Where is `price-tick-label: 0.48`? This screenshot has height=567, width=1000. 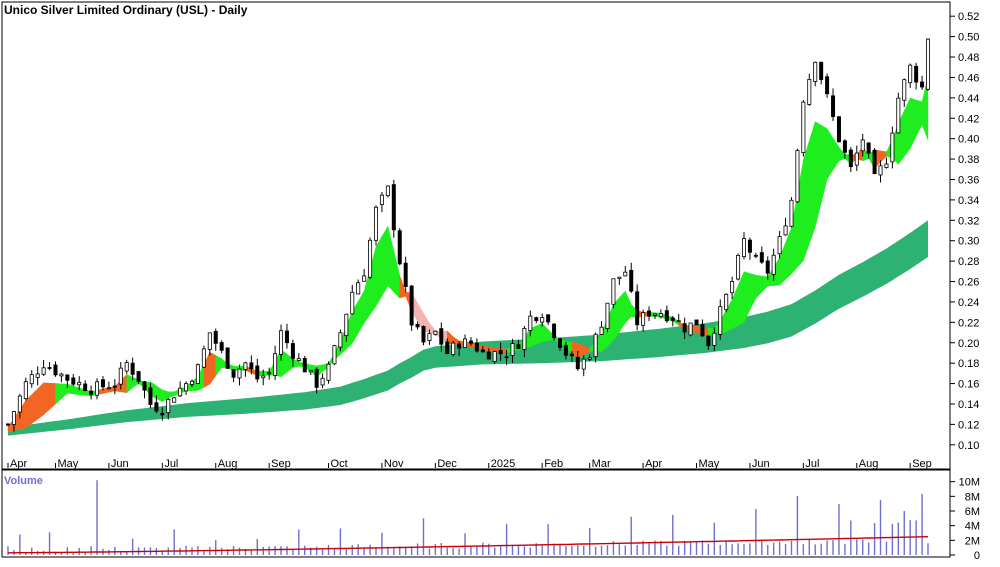
price-tick-label: 0.48 is located at coordinates (968, 58).